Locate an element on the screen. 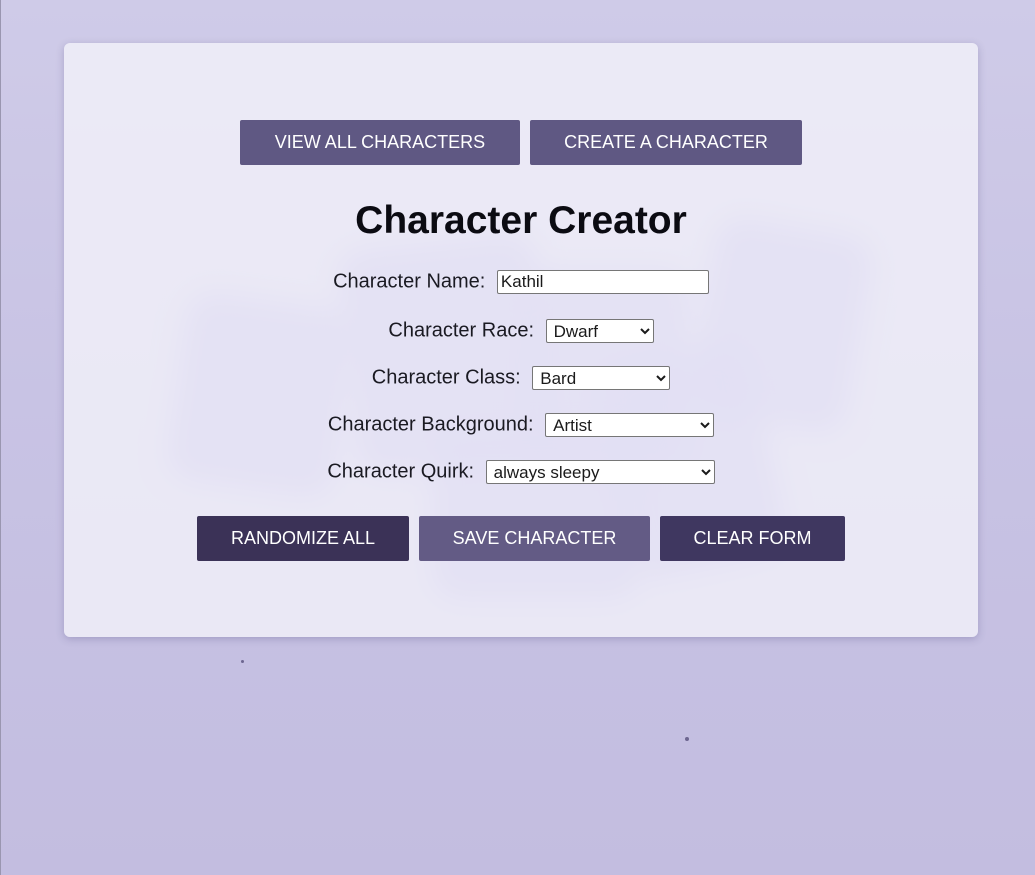 Image resolution: width=1035 pixels, height=875 pixels. clear-form-button: CLEAR FORM is located at coordinates (752, 538).